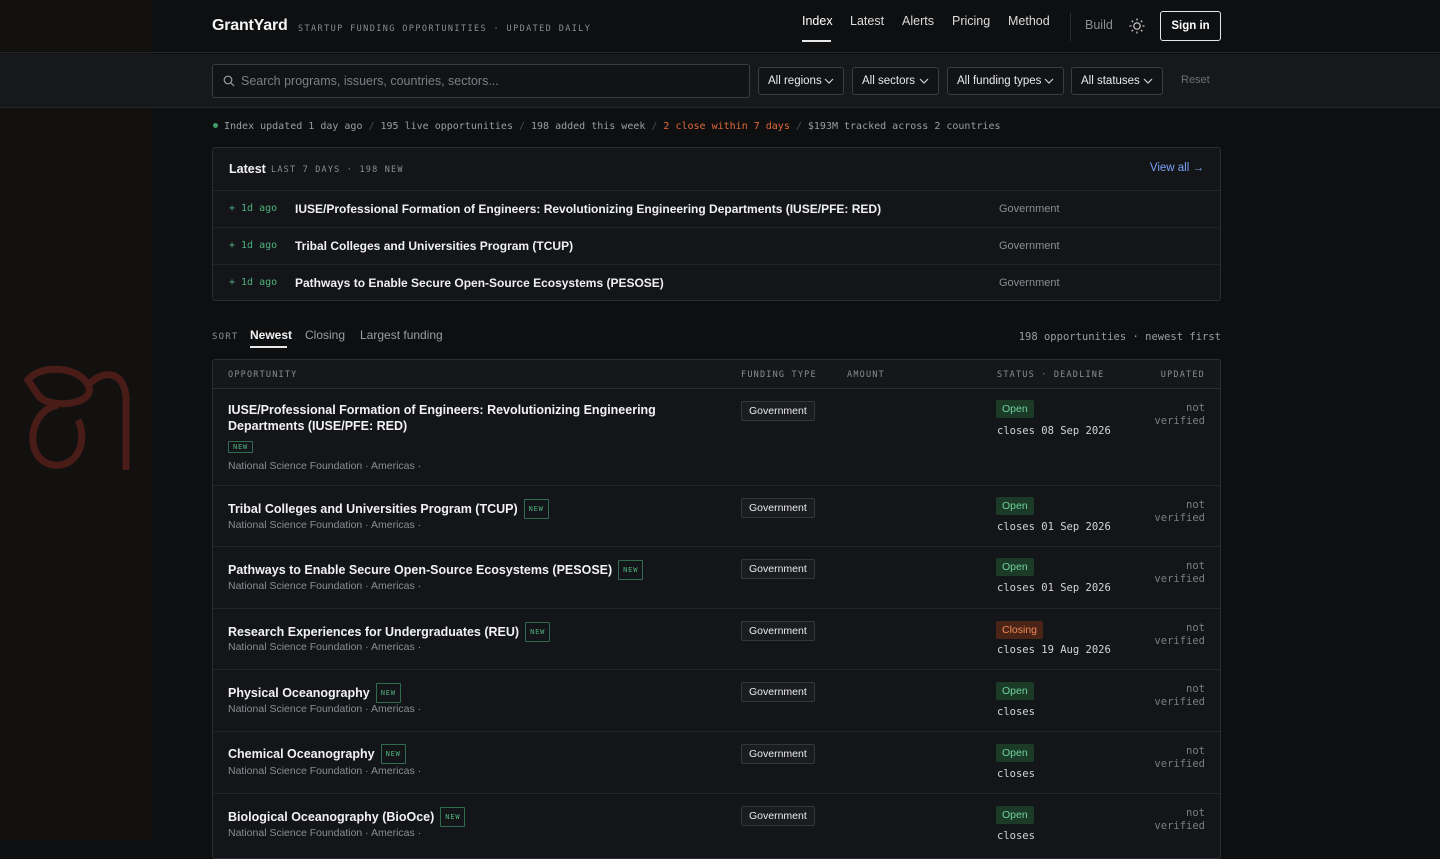 The image size is (1440, 859). I want to click on decor-logo-icon, so click(76, 417).